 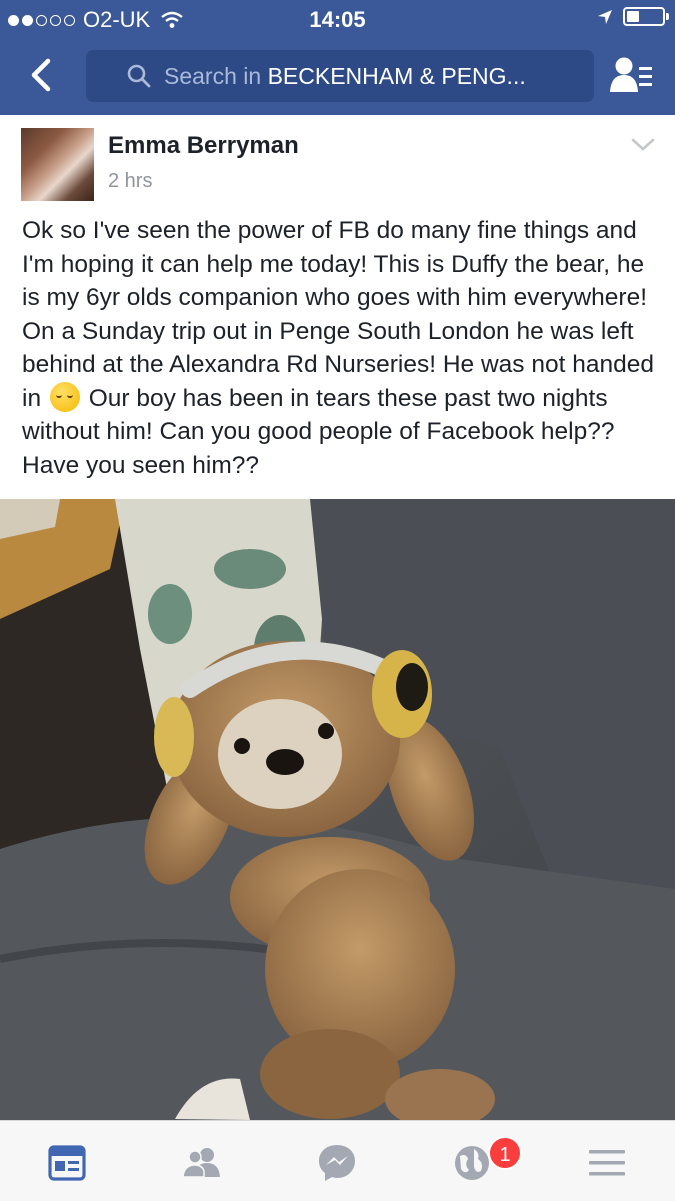 What do you see at coordinates (203, 146) in the screenshot?
I see `author-name: Emma Berryman` at bounding box center [203, 146].